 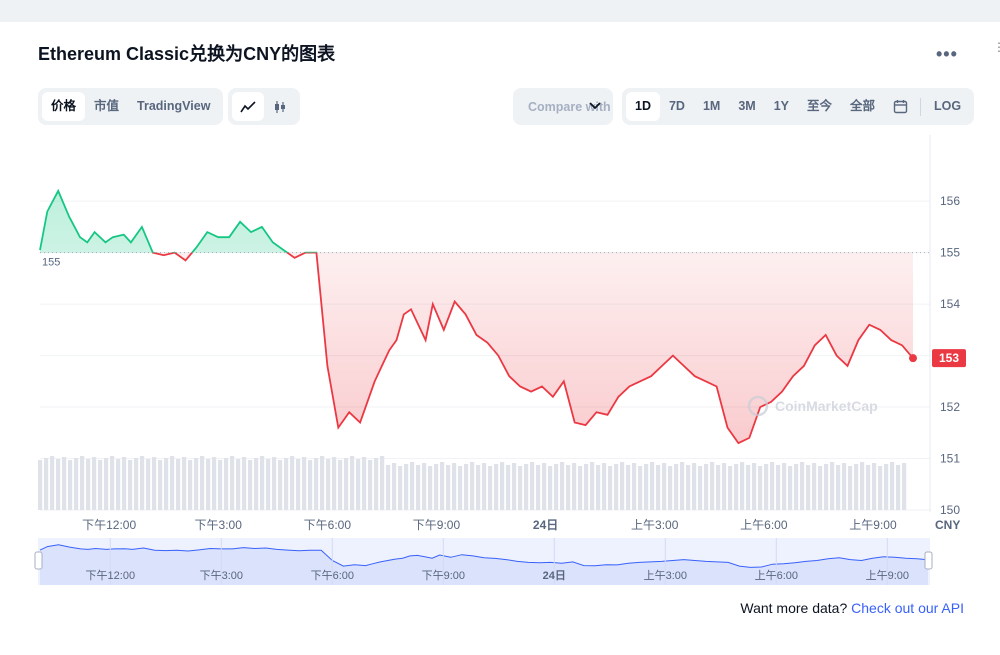 I want to click on api-link: Check out our API, so click(x=907, y=608).